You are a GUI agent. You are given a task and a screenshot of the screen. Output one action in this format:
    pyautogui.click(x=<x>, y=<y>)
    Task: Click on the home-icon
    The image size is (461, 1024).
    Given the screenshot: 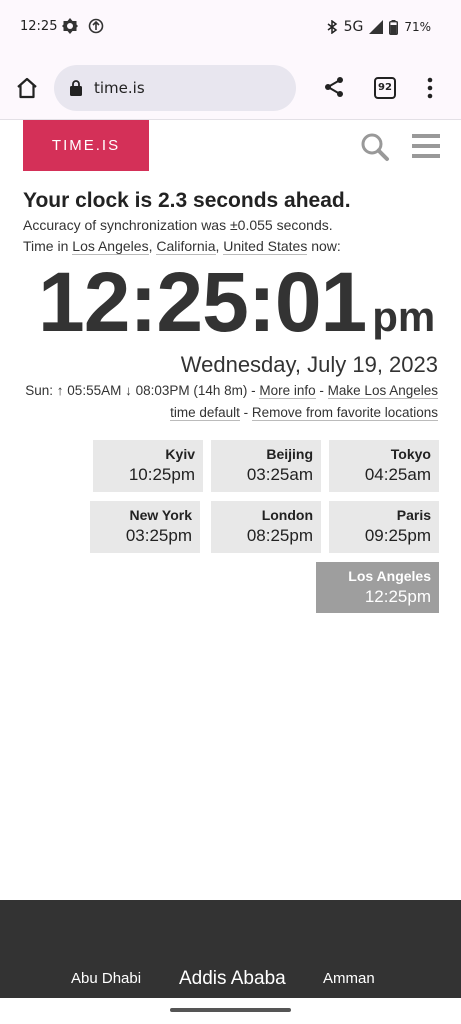 What is the action you would take?
    pyautogui.click(x=27, y=88)
    